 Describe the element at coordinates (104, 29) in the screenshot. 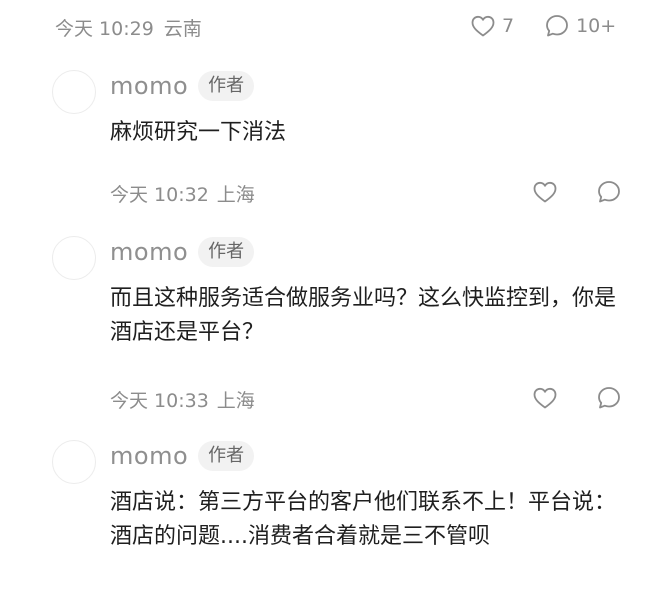

I see `post-time: 今天 10:29` at that location.